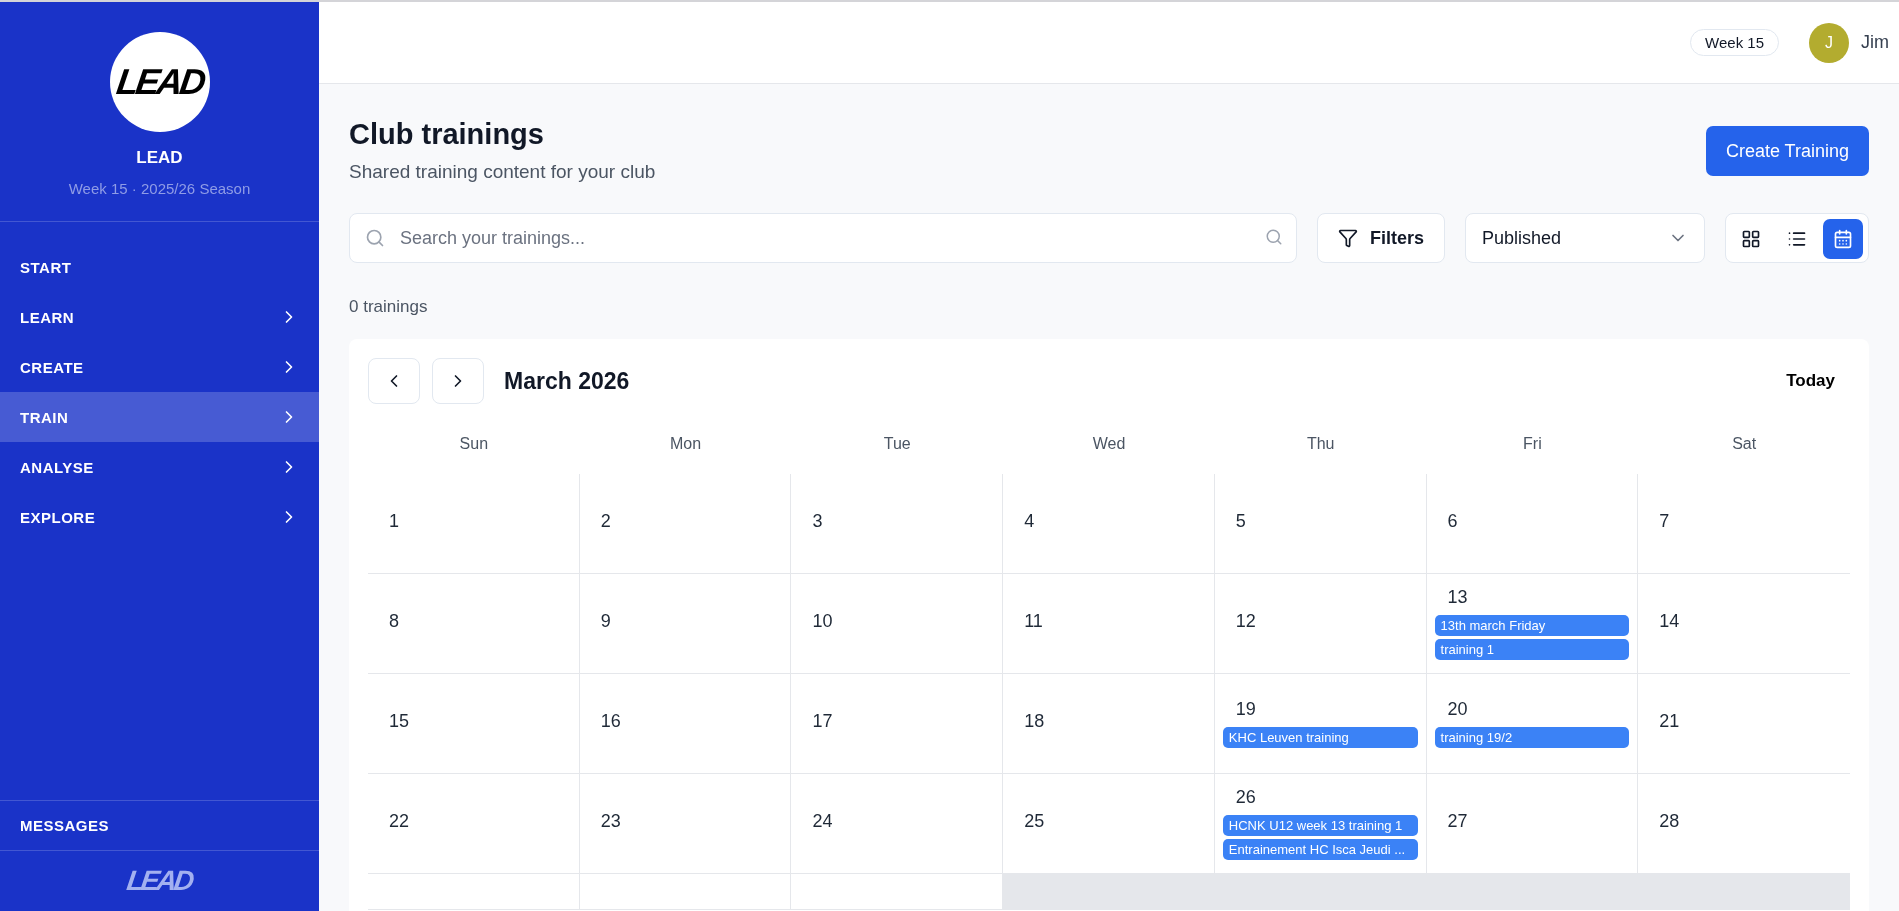 This screenshot has height=911, width=1899. What do you see at coordinates (389, 307) in the screenshot?
I see `training-count: 0 trainings` at bounding box center [389, 307].